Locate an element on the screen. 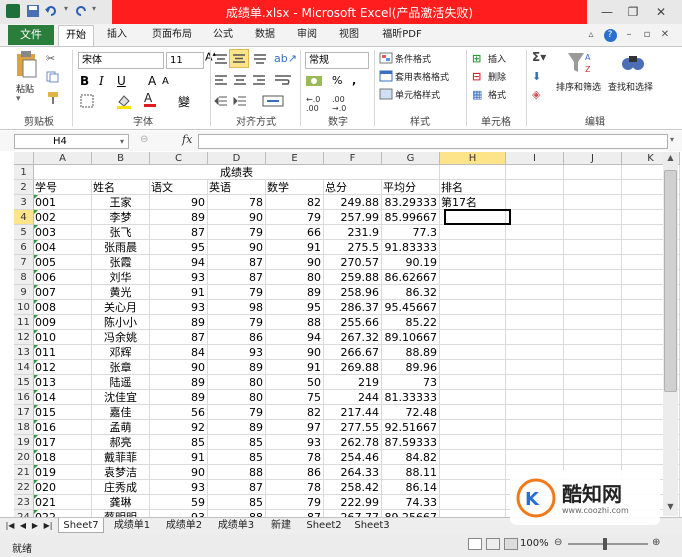 The height and width of the screenshot is (557, 682). find-select-icon is located at coordinates (633, 64).